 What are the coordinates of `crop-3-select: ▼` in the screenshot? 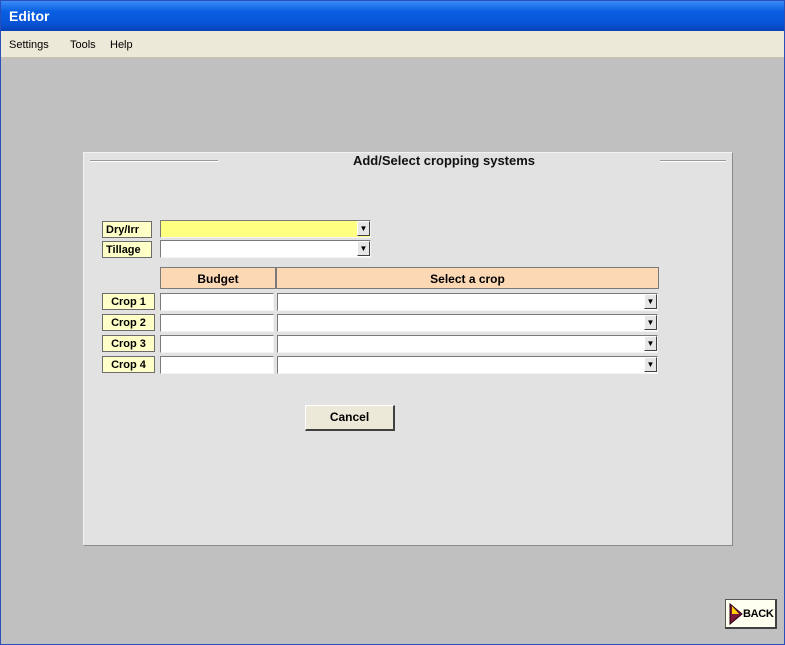 It's located at (467, 344).